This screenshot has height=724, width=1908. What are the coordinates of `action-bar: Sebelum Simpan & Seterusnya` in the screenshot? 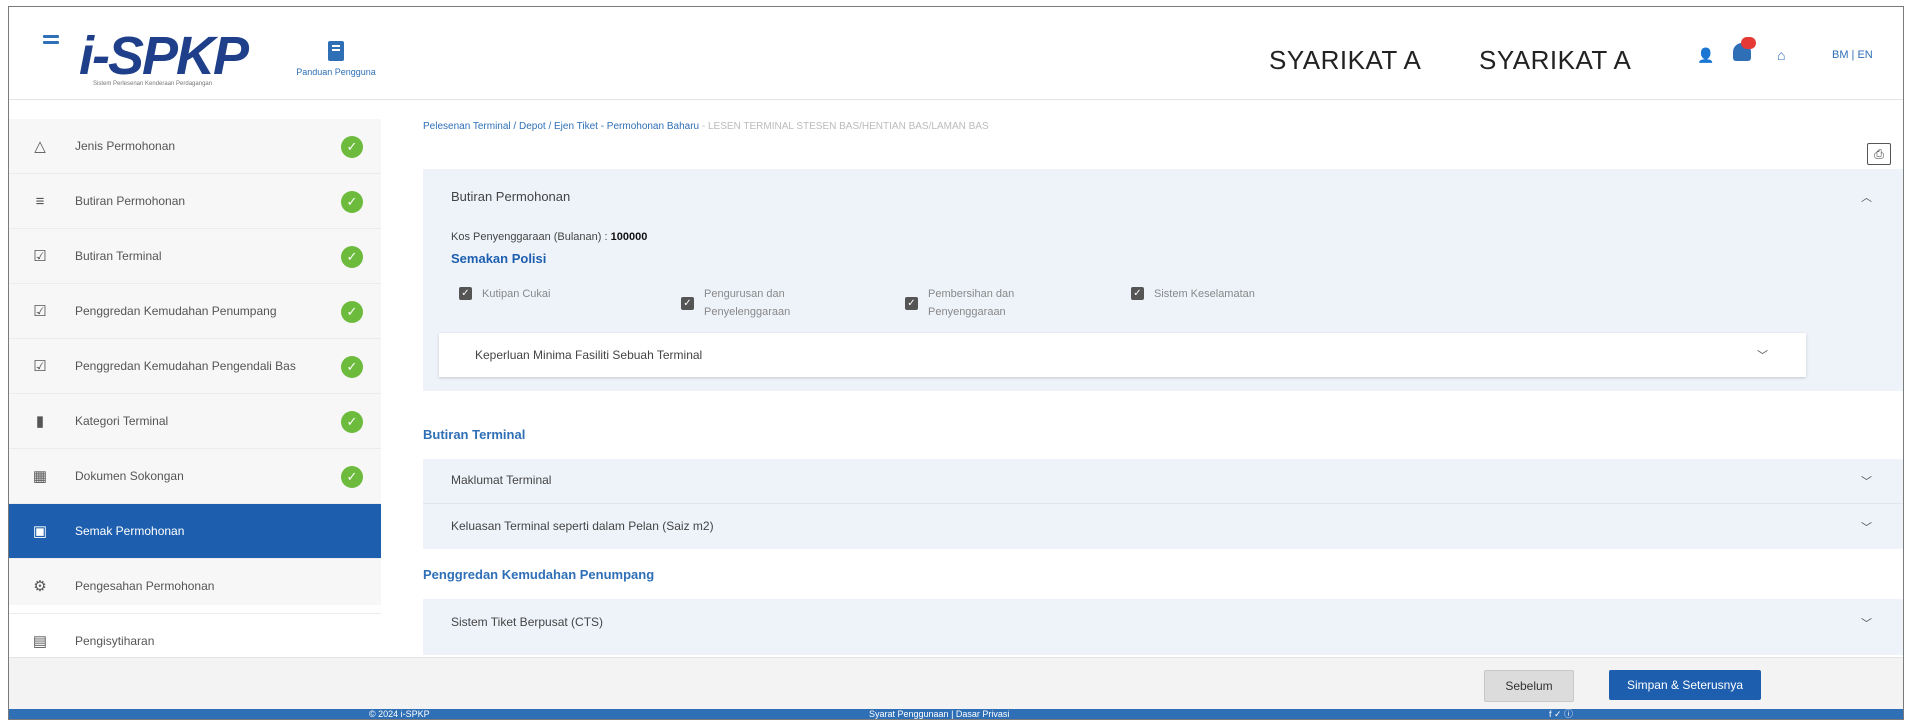 It's located at (956, 683).